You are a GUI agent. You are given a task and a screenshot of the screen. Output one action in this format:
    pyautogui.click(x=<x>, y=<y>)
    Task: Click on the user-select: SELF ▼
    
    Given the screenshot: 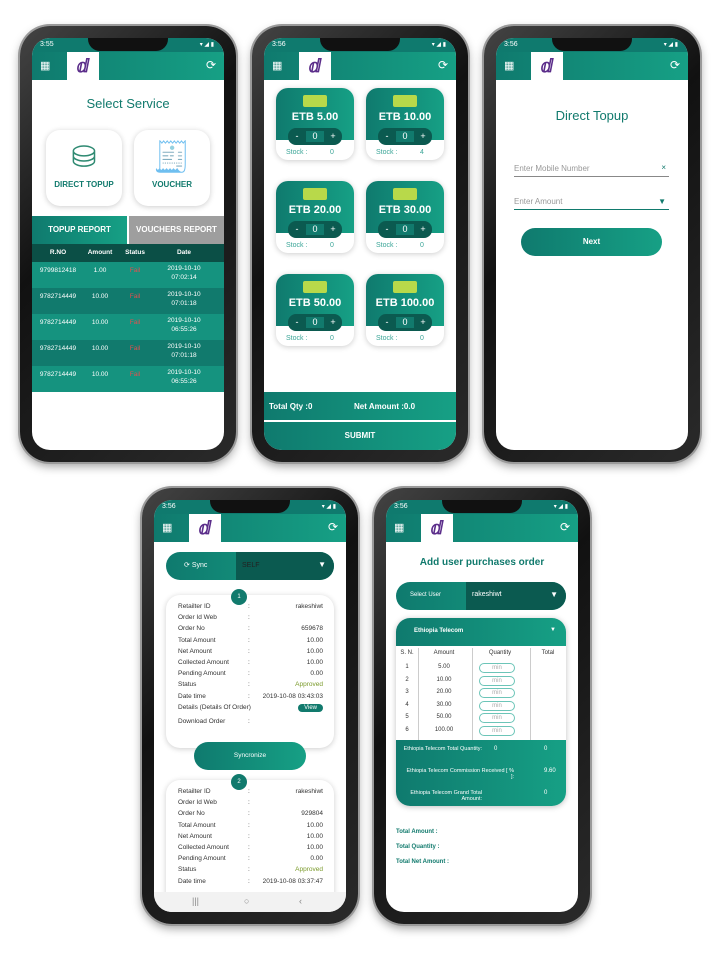 What is the action you would take?
    pyautogui.click(x=285, y=566)
    